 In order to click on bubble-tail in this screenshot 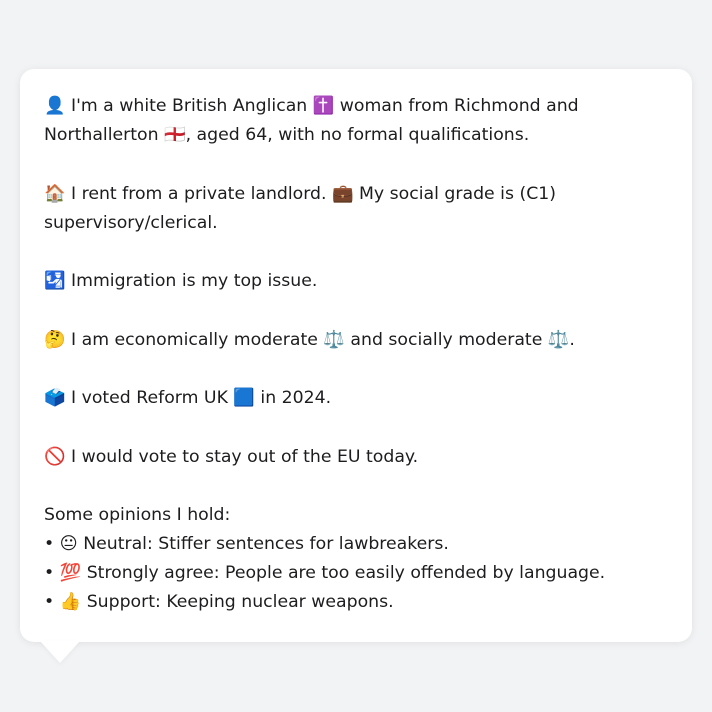, I will do `click(60, 652)`.